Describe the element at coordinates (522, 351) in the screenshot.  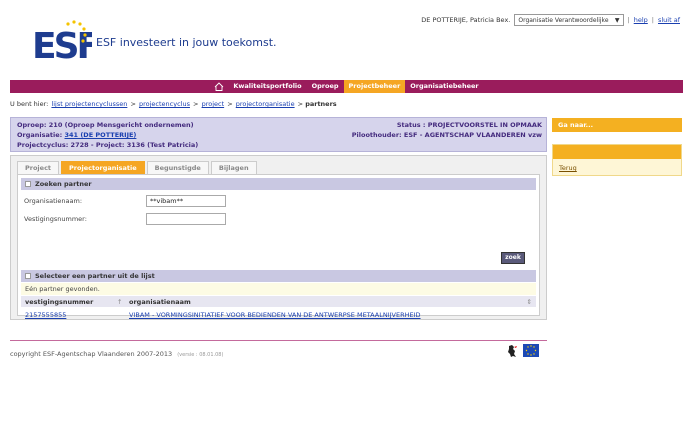
I see `footer-logos` at that location.